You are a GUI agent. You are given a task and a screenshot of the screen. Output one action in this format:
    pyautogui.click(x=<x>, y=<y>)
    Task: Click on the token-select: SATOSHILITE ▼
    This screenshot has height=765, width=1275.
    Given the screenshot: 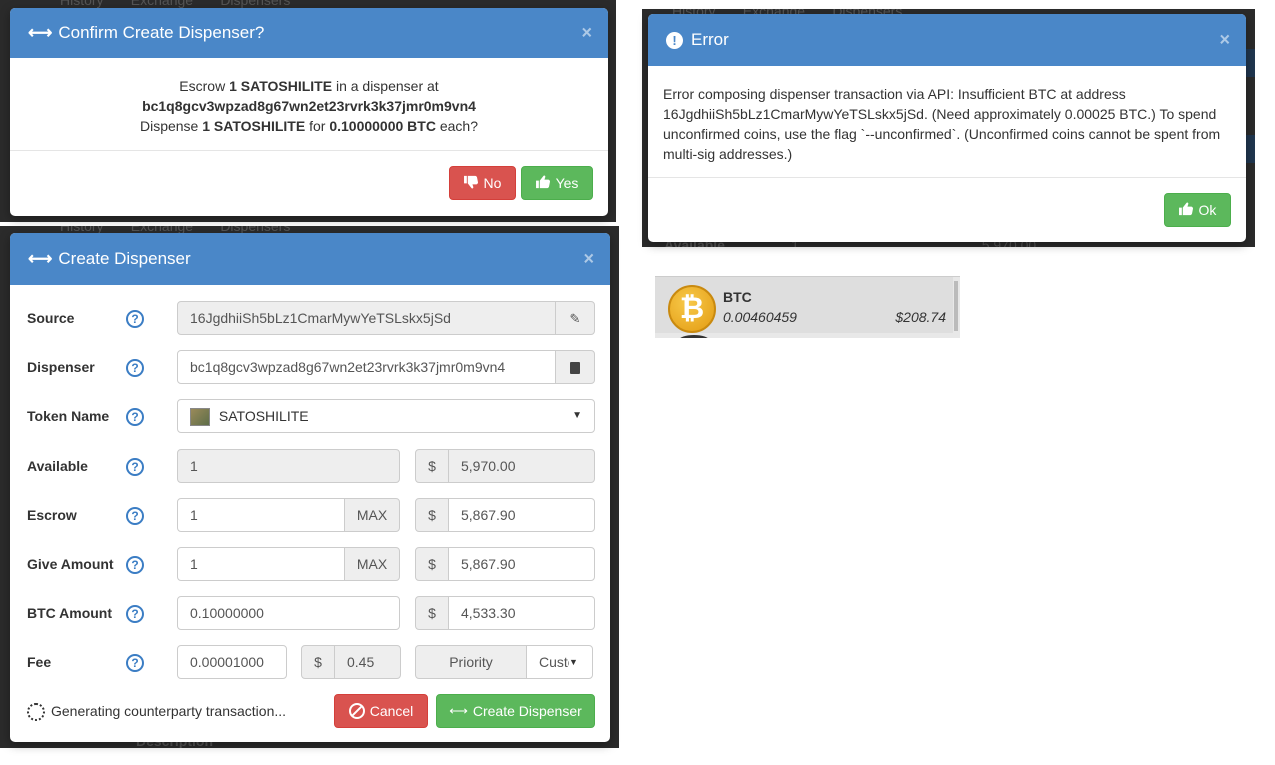 What is the action you would take?
    pyautogui.click(x=386, y=416)
    